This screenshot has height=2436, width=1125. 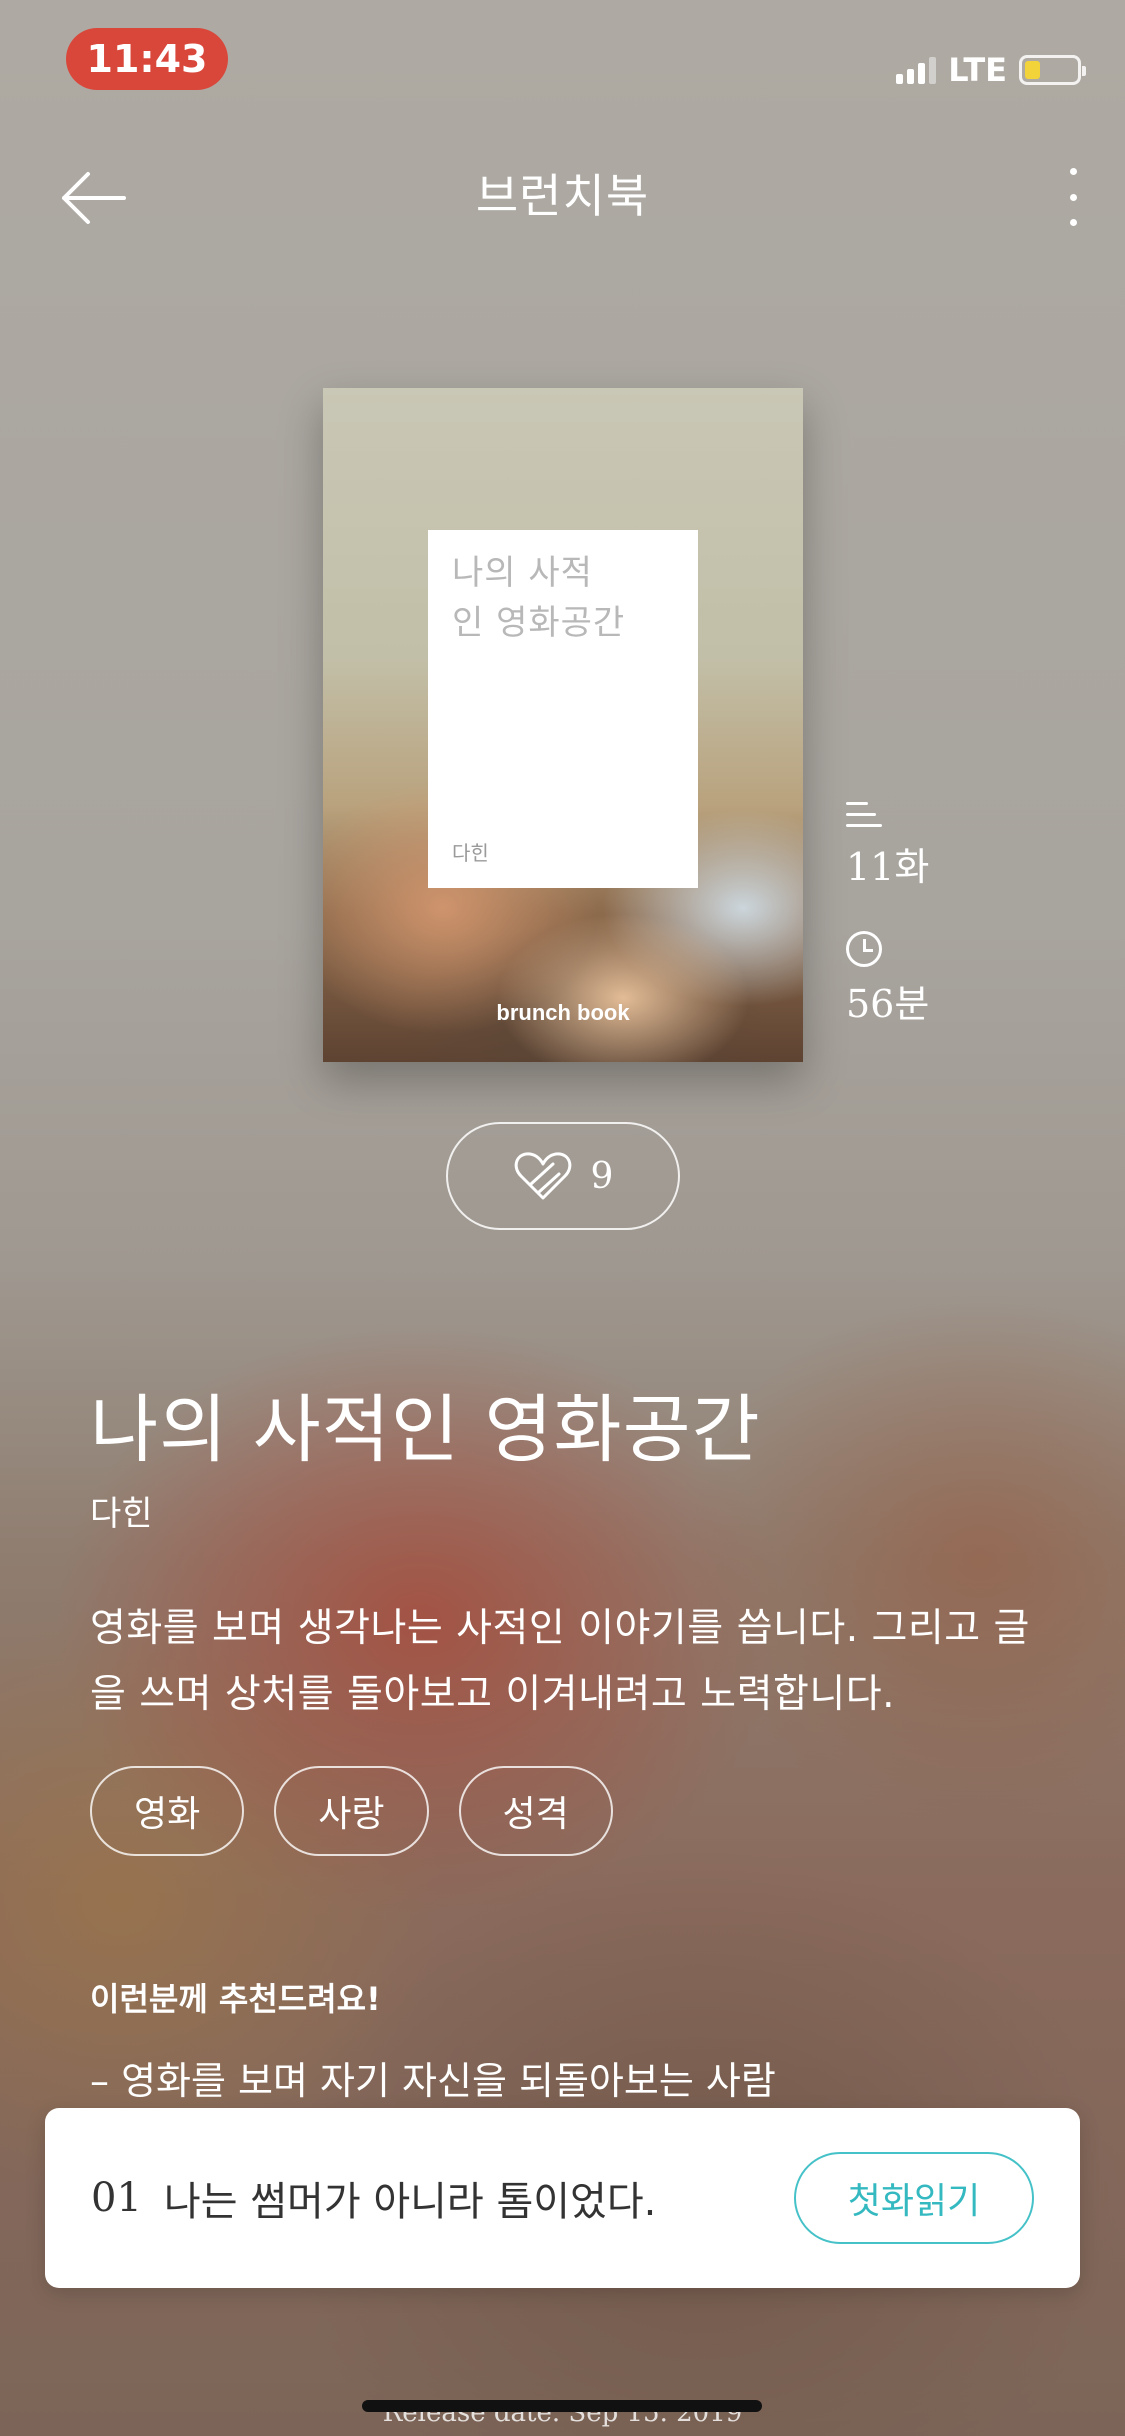 I want to click on clock-icon, so click(x=864, y=949).